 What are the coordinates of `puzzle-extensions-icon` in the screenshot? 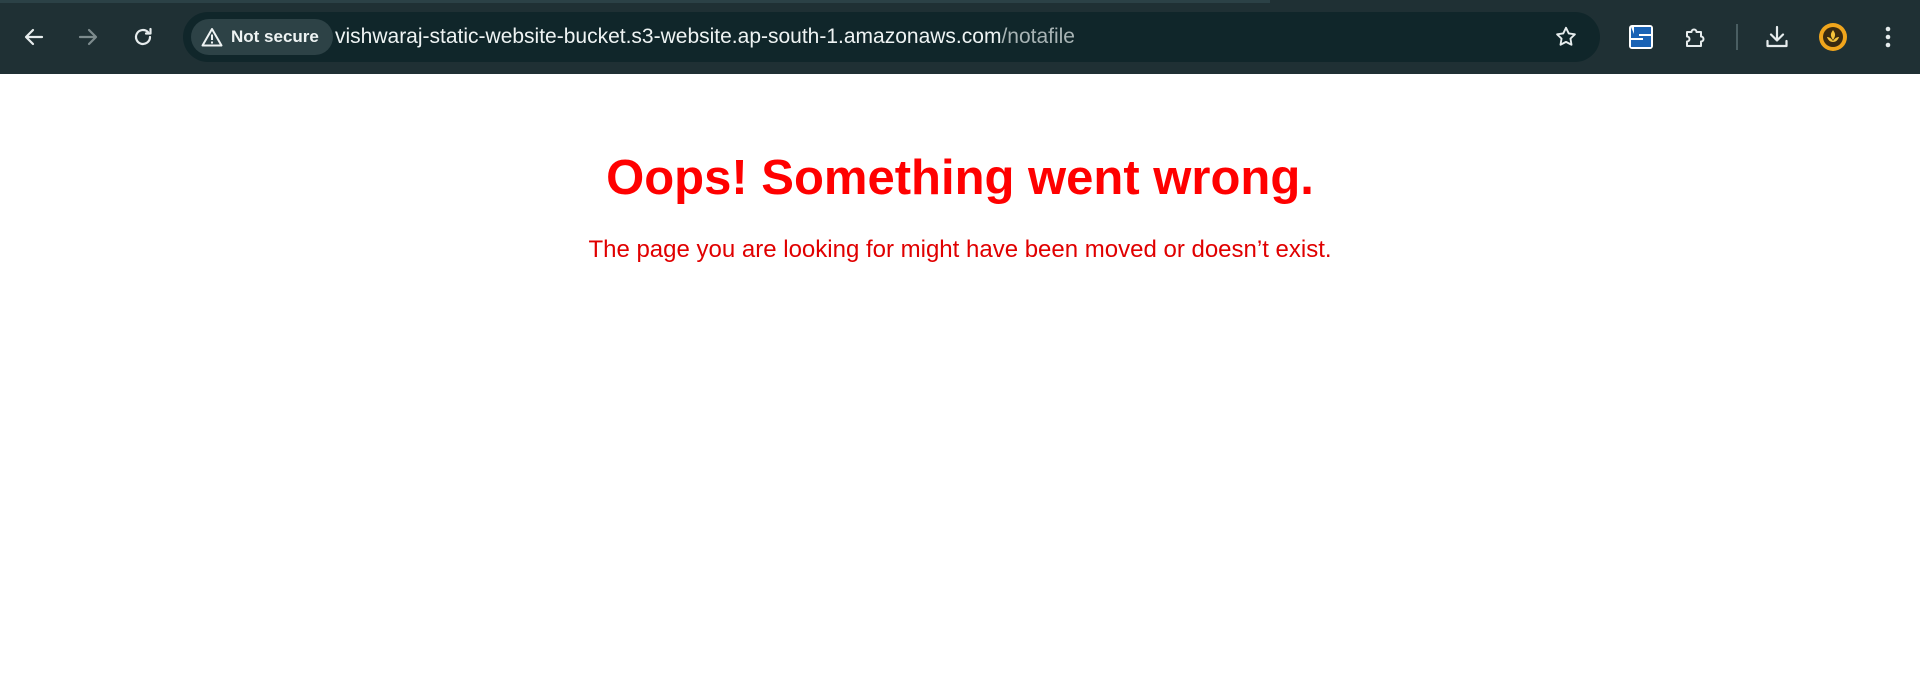 It's located at (1695, 37).